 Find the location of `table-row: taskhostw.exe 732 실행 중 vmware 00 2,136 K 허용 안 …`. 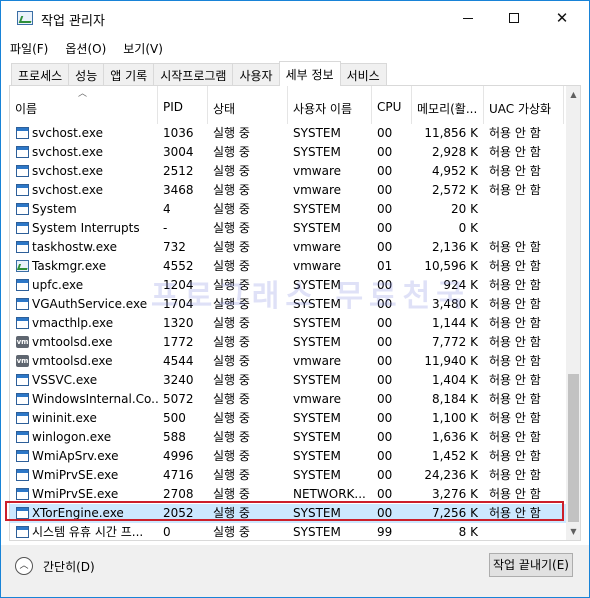

table-row: taskhostw.exe 732 실행 중 vmware 00 2,136 K 허용 안 … is located at coordinates (288, 247).